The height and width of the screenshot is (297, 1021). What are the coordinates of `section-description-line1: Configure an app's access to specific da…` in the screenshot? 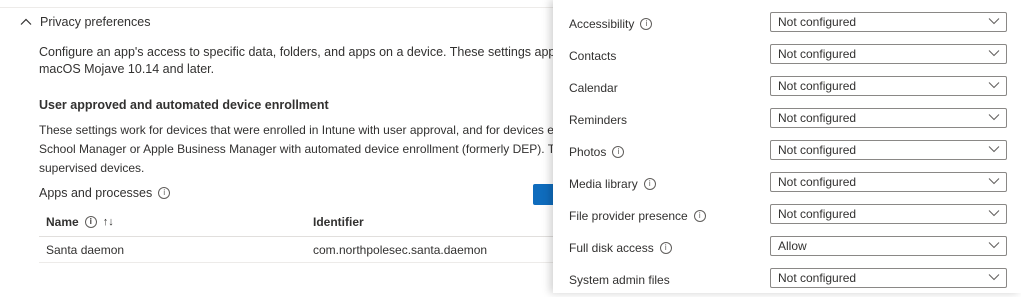 It's located at (296, 52).